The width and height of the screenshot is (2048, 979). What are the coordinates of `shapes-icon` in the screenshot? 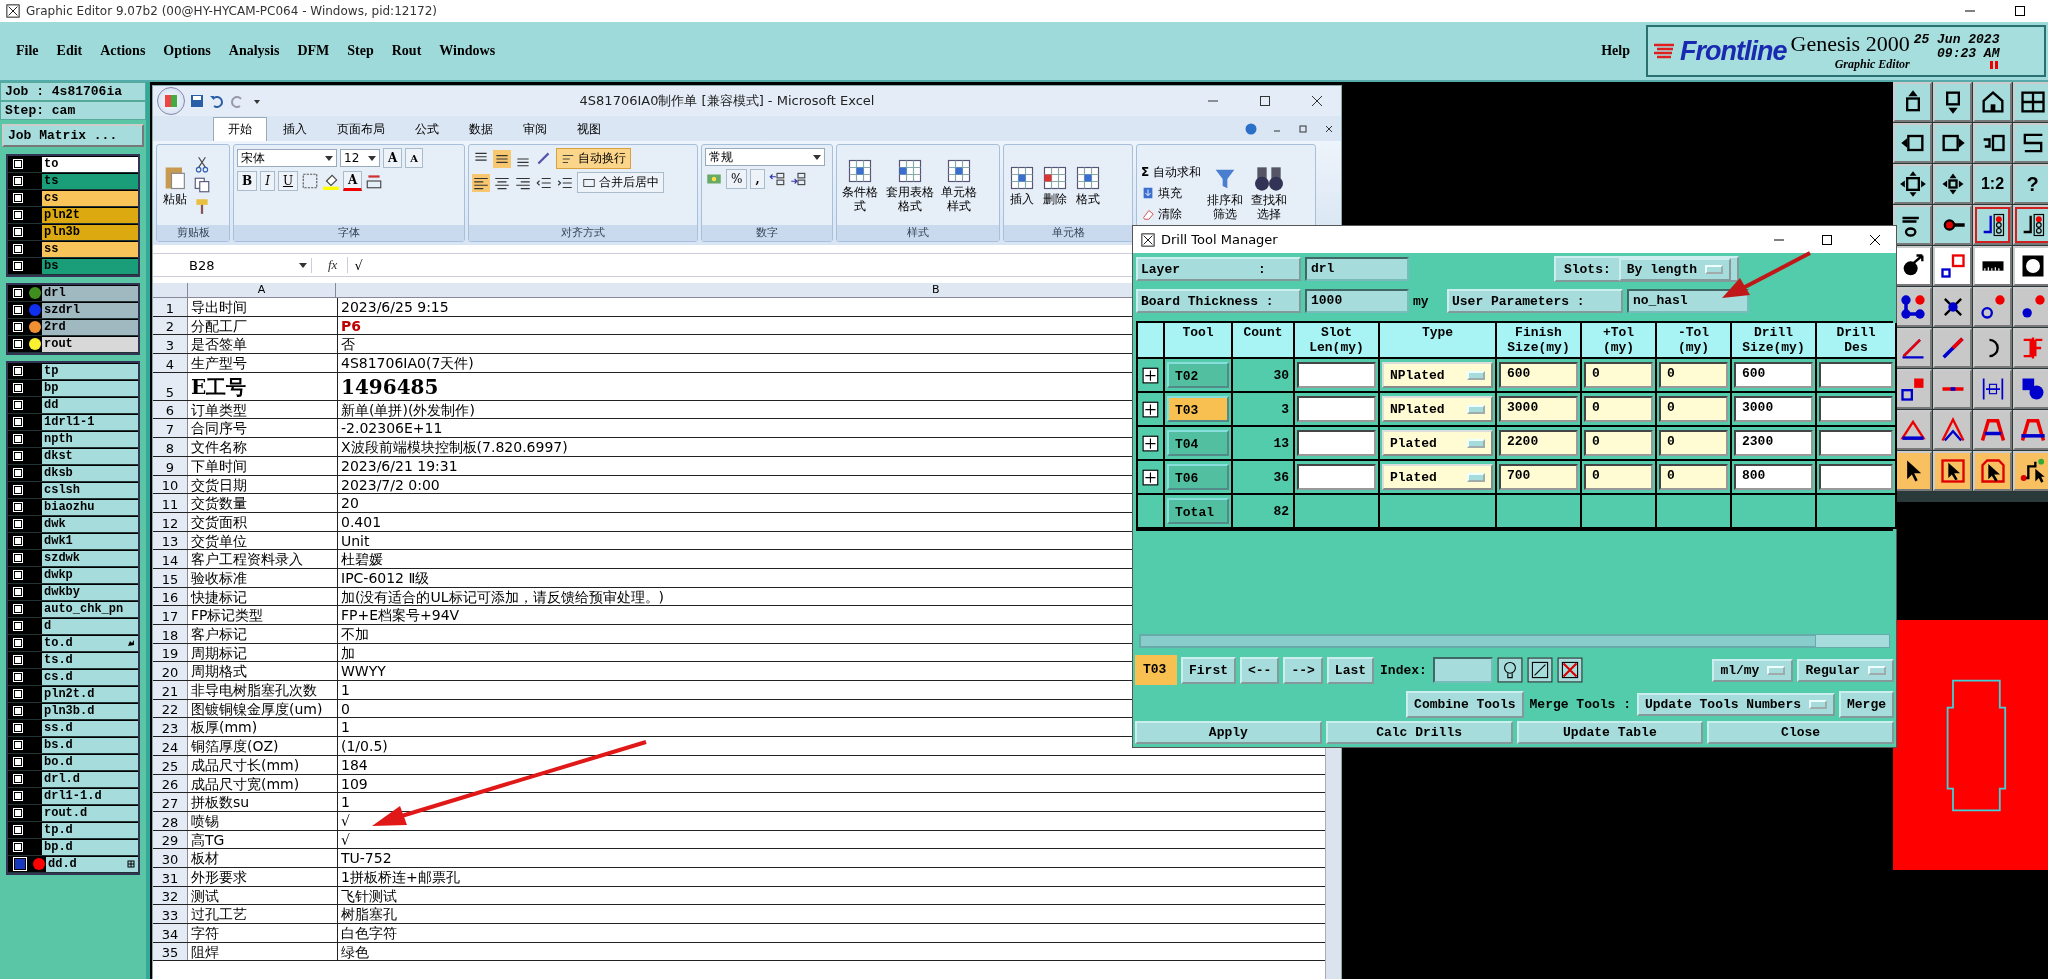 It's located at (2030, 389).